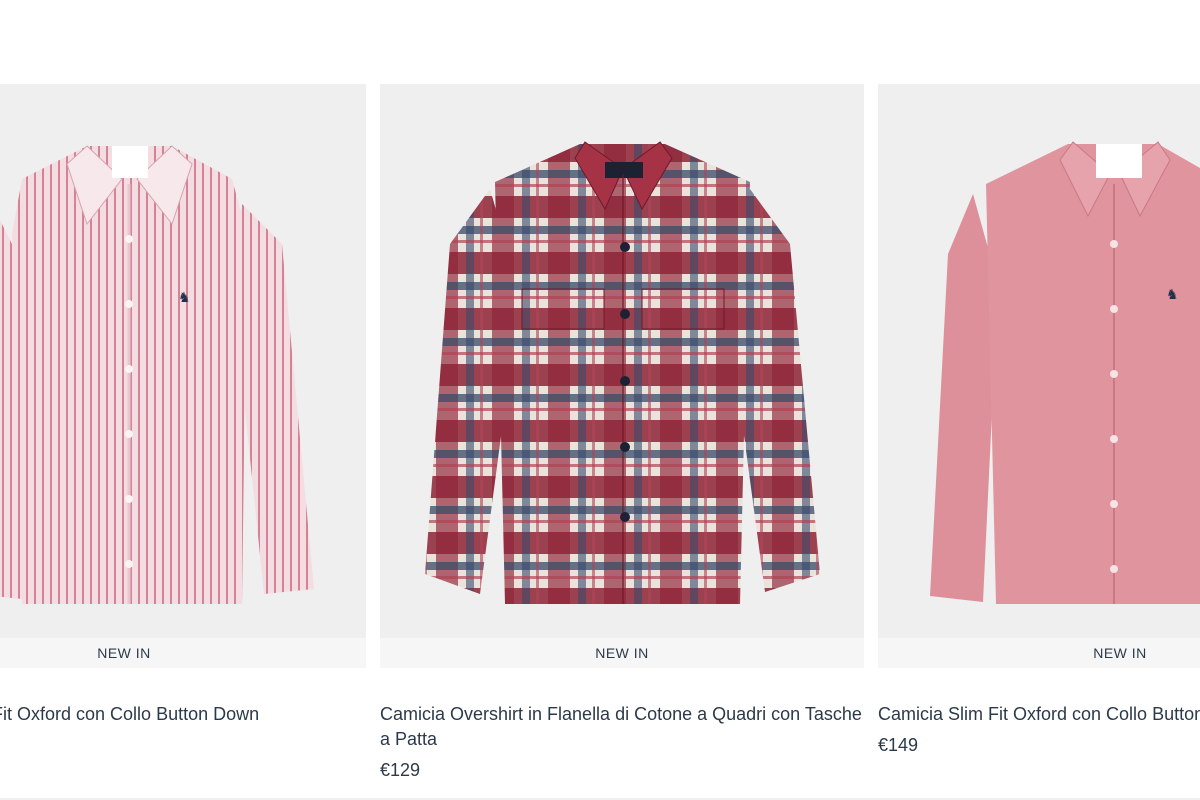 This screenshot has height=800, width=1200. I want to click on pink-oxford-shirt-image: ♞, so click(1065, 372).